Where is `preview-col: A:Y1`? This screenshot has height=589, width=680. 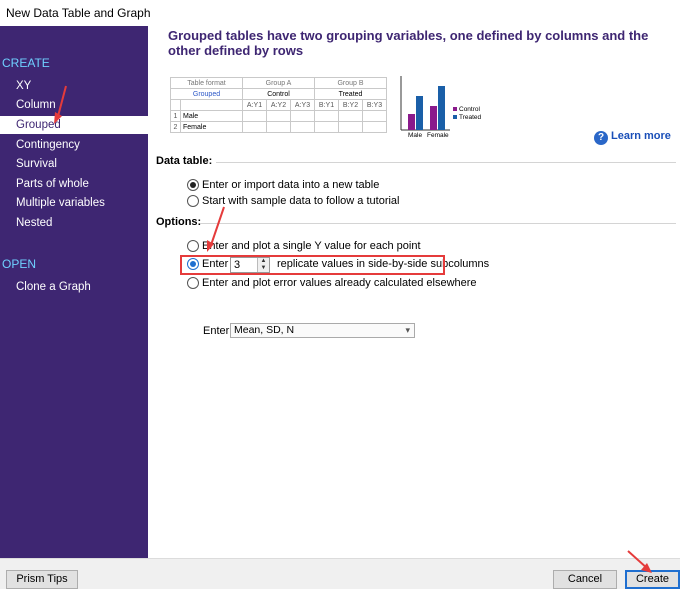 preview-col: A:Y1 is located at coordinates (254, 105).